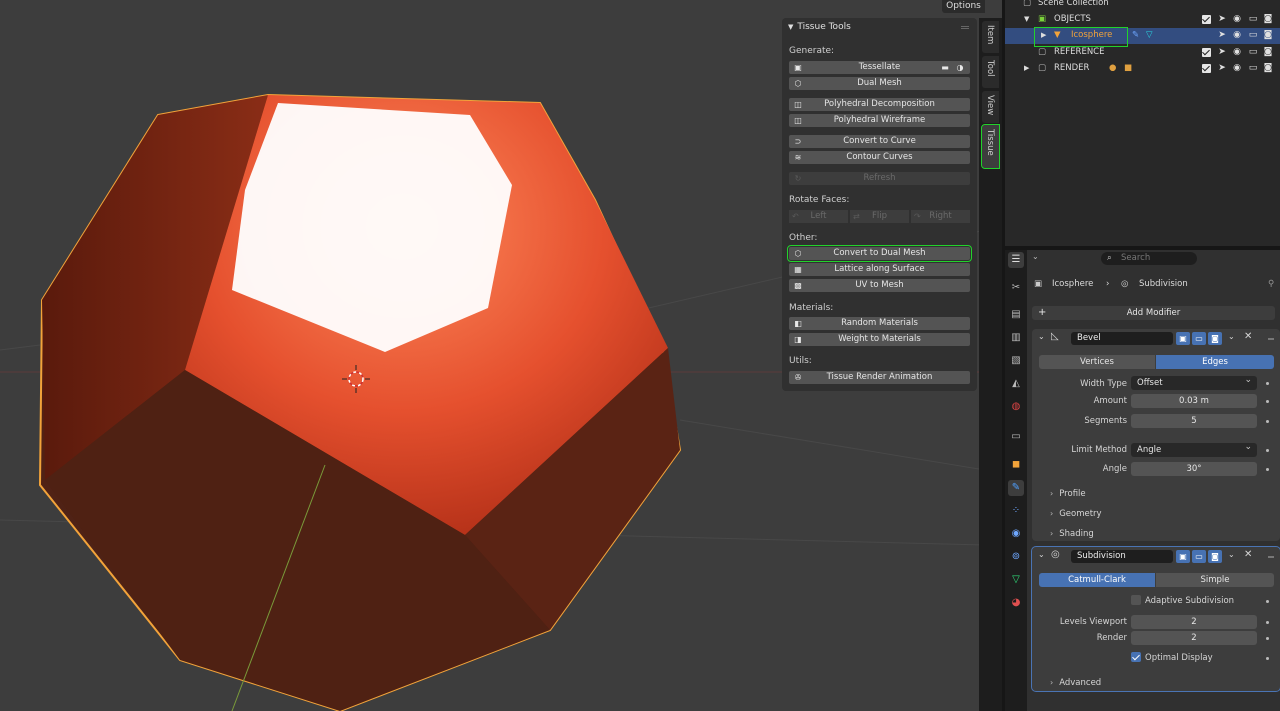 This screenshot has width=1280, height=711. What do you see at coordinates (1194, 401) in the screenshot?
I see `amount-field: 0.03 m` at bounding box center [1194, 401].